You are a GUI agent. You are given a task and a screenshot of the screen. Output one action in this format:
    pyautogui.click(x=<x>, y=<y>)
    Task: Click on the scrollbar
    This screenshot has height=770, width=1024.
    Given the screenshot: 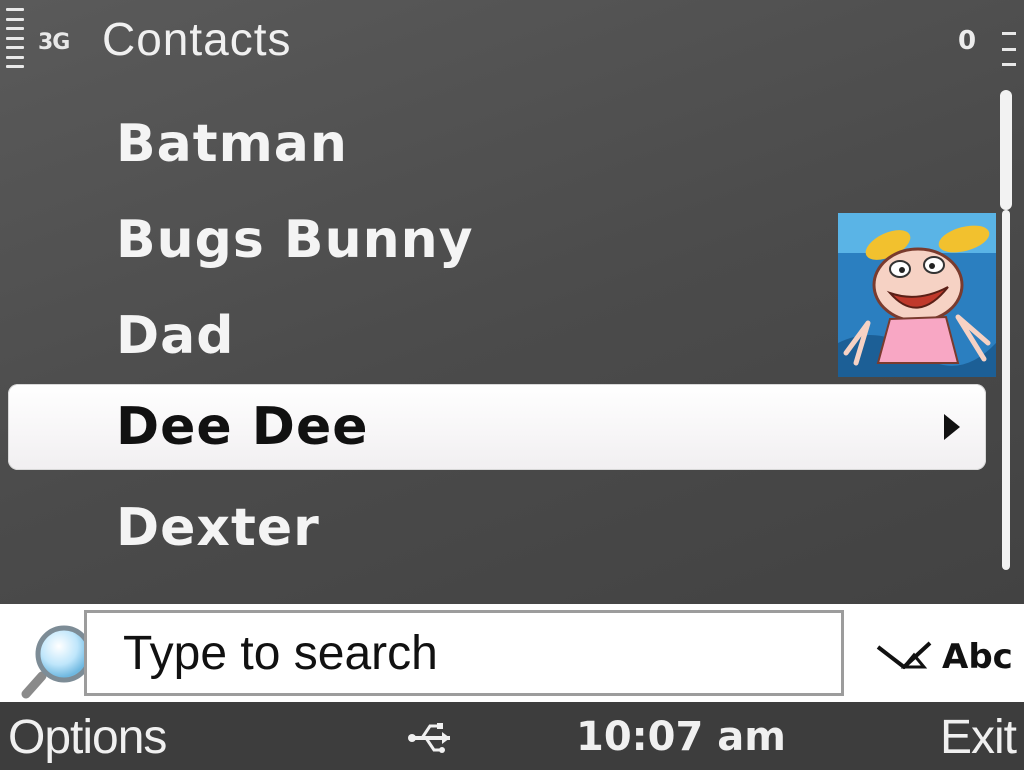 What is the action you would take?
    pyautogui.click(x=1006, y=330)
    